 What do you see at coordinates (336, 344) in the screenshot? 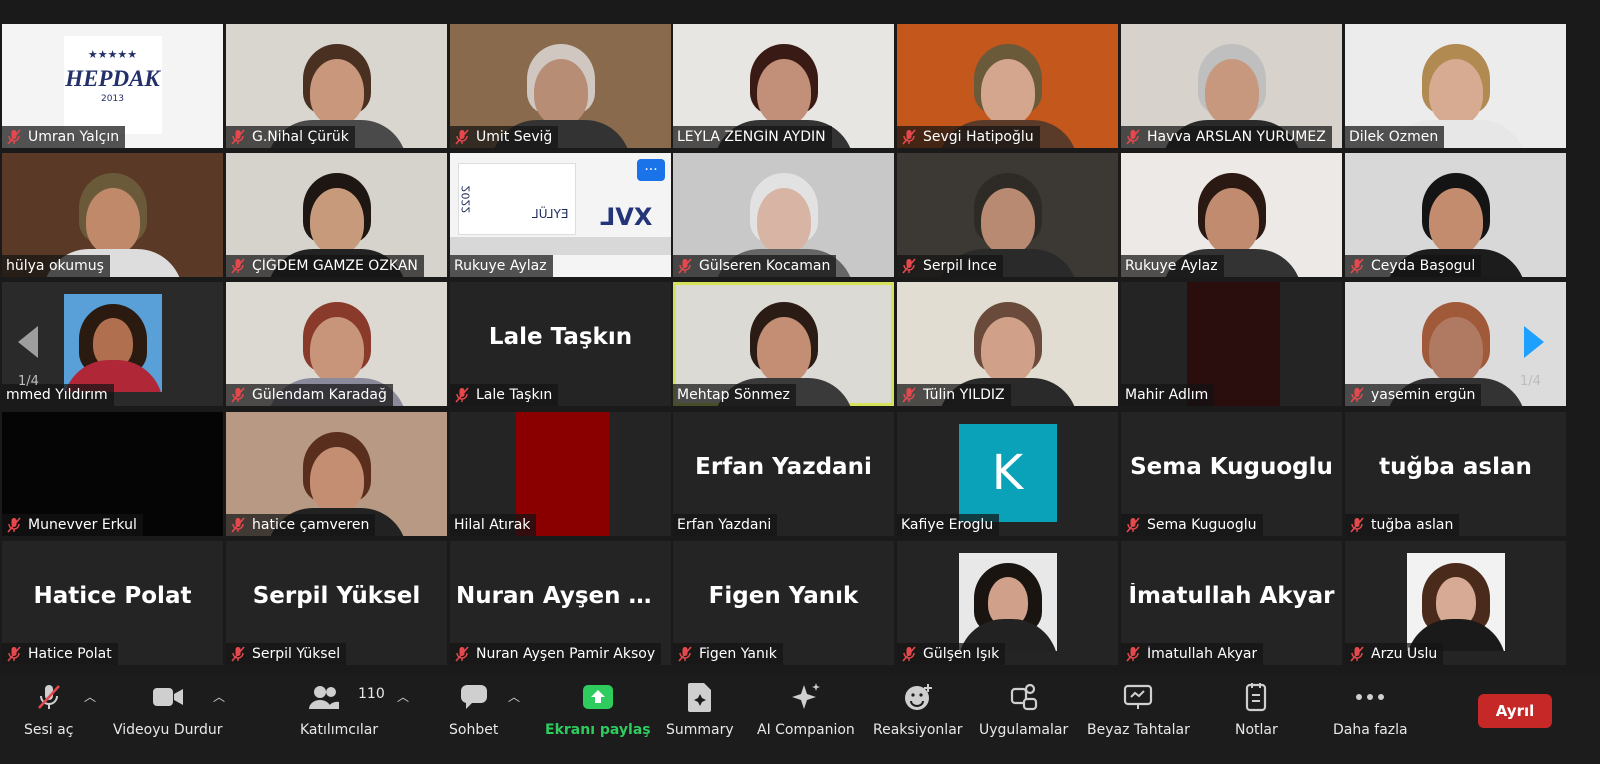
I see `participant-tile: Gülendam Karadağ` at bounding box center [336, 344].